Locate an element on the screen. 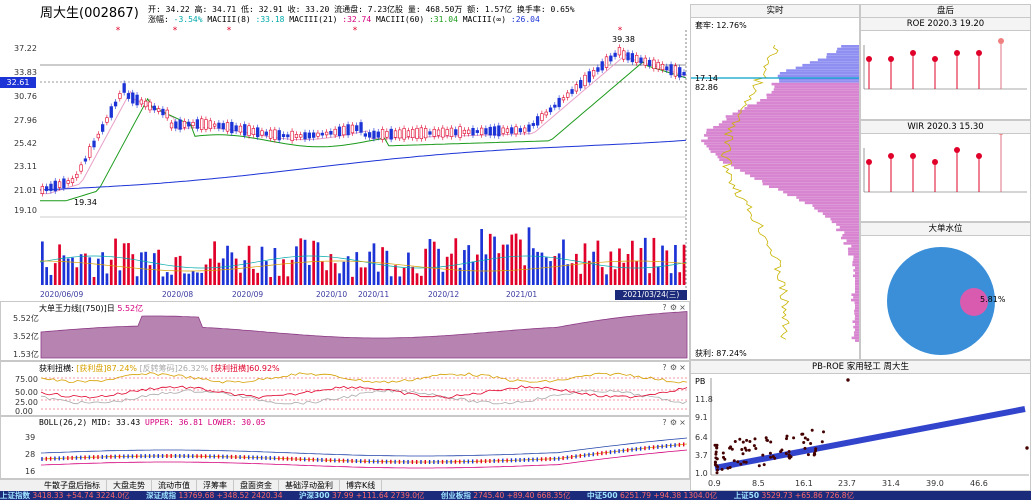 The image size is (1031, 500). chip-distribution-chart is located at coordinates (775, 182).